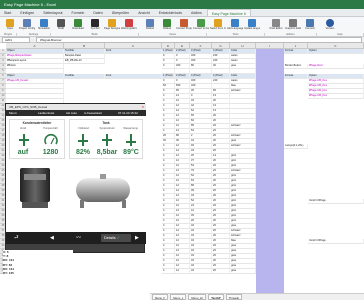  What do you see at coordinates (216, 297) in the screenshot?
I see `sheet-tab-textap: TextAP` at bounding box center [216, 297].